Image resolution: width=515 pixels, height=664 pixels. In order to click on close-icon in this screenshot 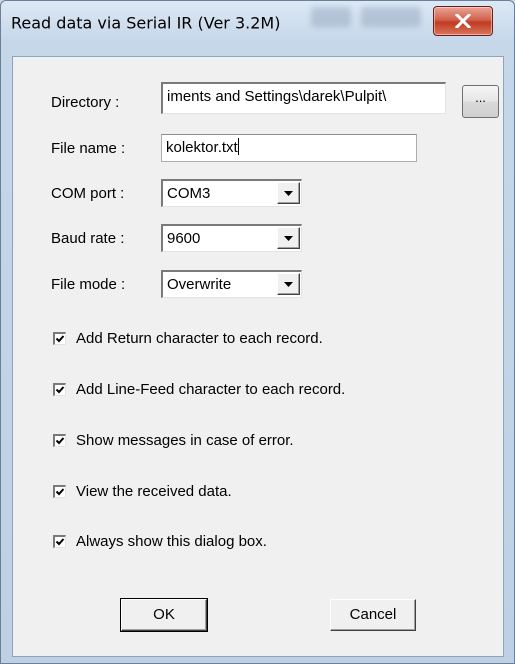, I will do `click(463, 21)`.